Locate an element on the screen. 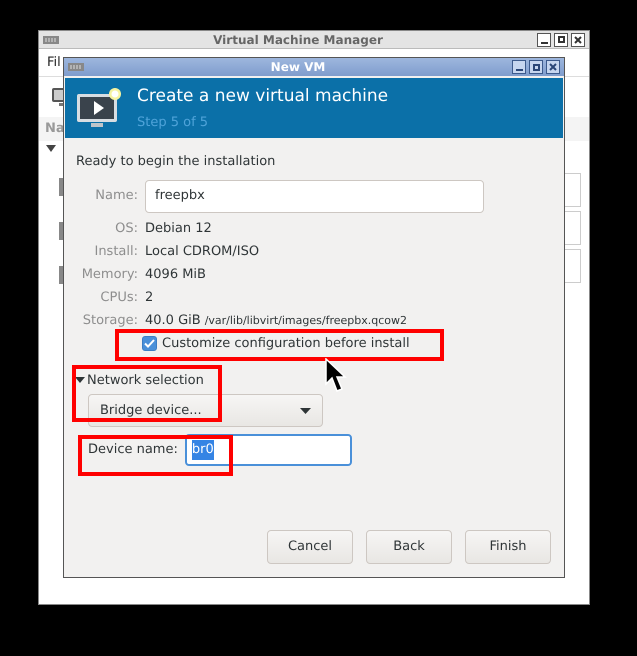 The image size is (637, 656). window-title: Virtual Machine Manager is located at coordinates (298, 40).